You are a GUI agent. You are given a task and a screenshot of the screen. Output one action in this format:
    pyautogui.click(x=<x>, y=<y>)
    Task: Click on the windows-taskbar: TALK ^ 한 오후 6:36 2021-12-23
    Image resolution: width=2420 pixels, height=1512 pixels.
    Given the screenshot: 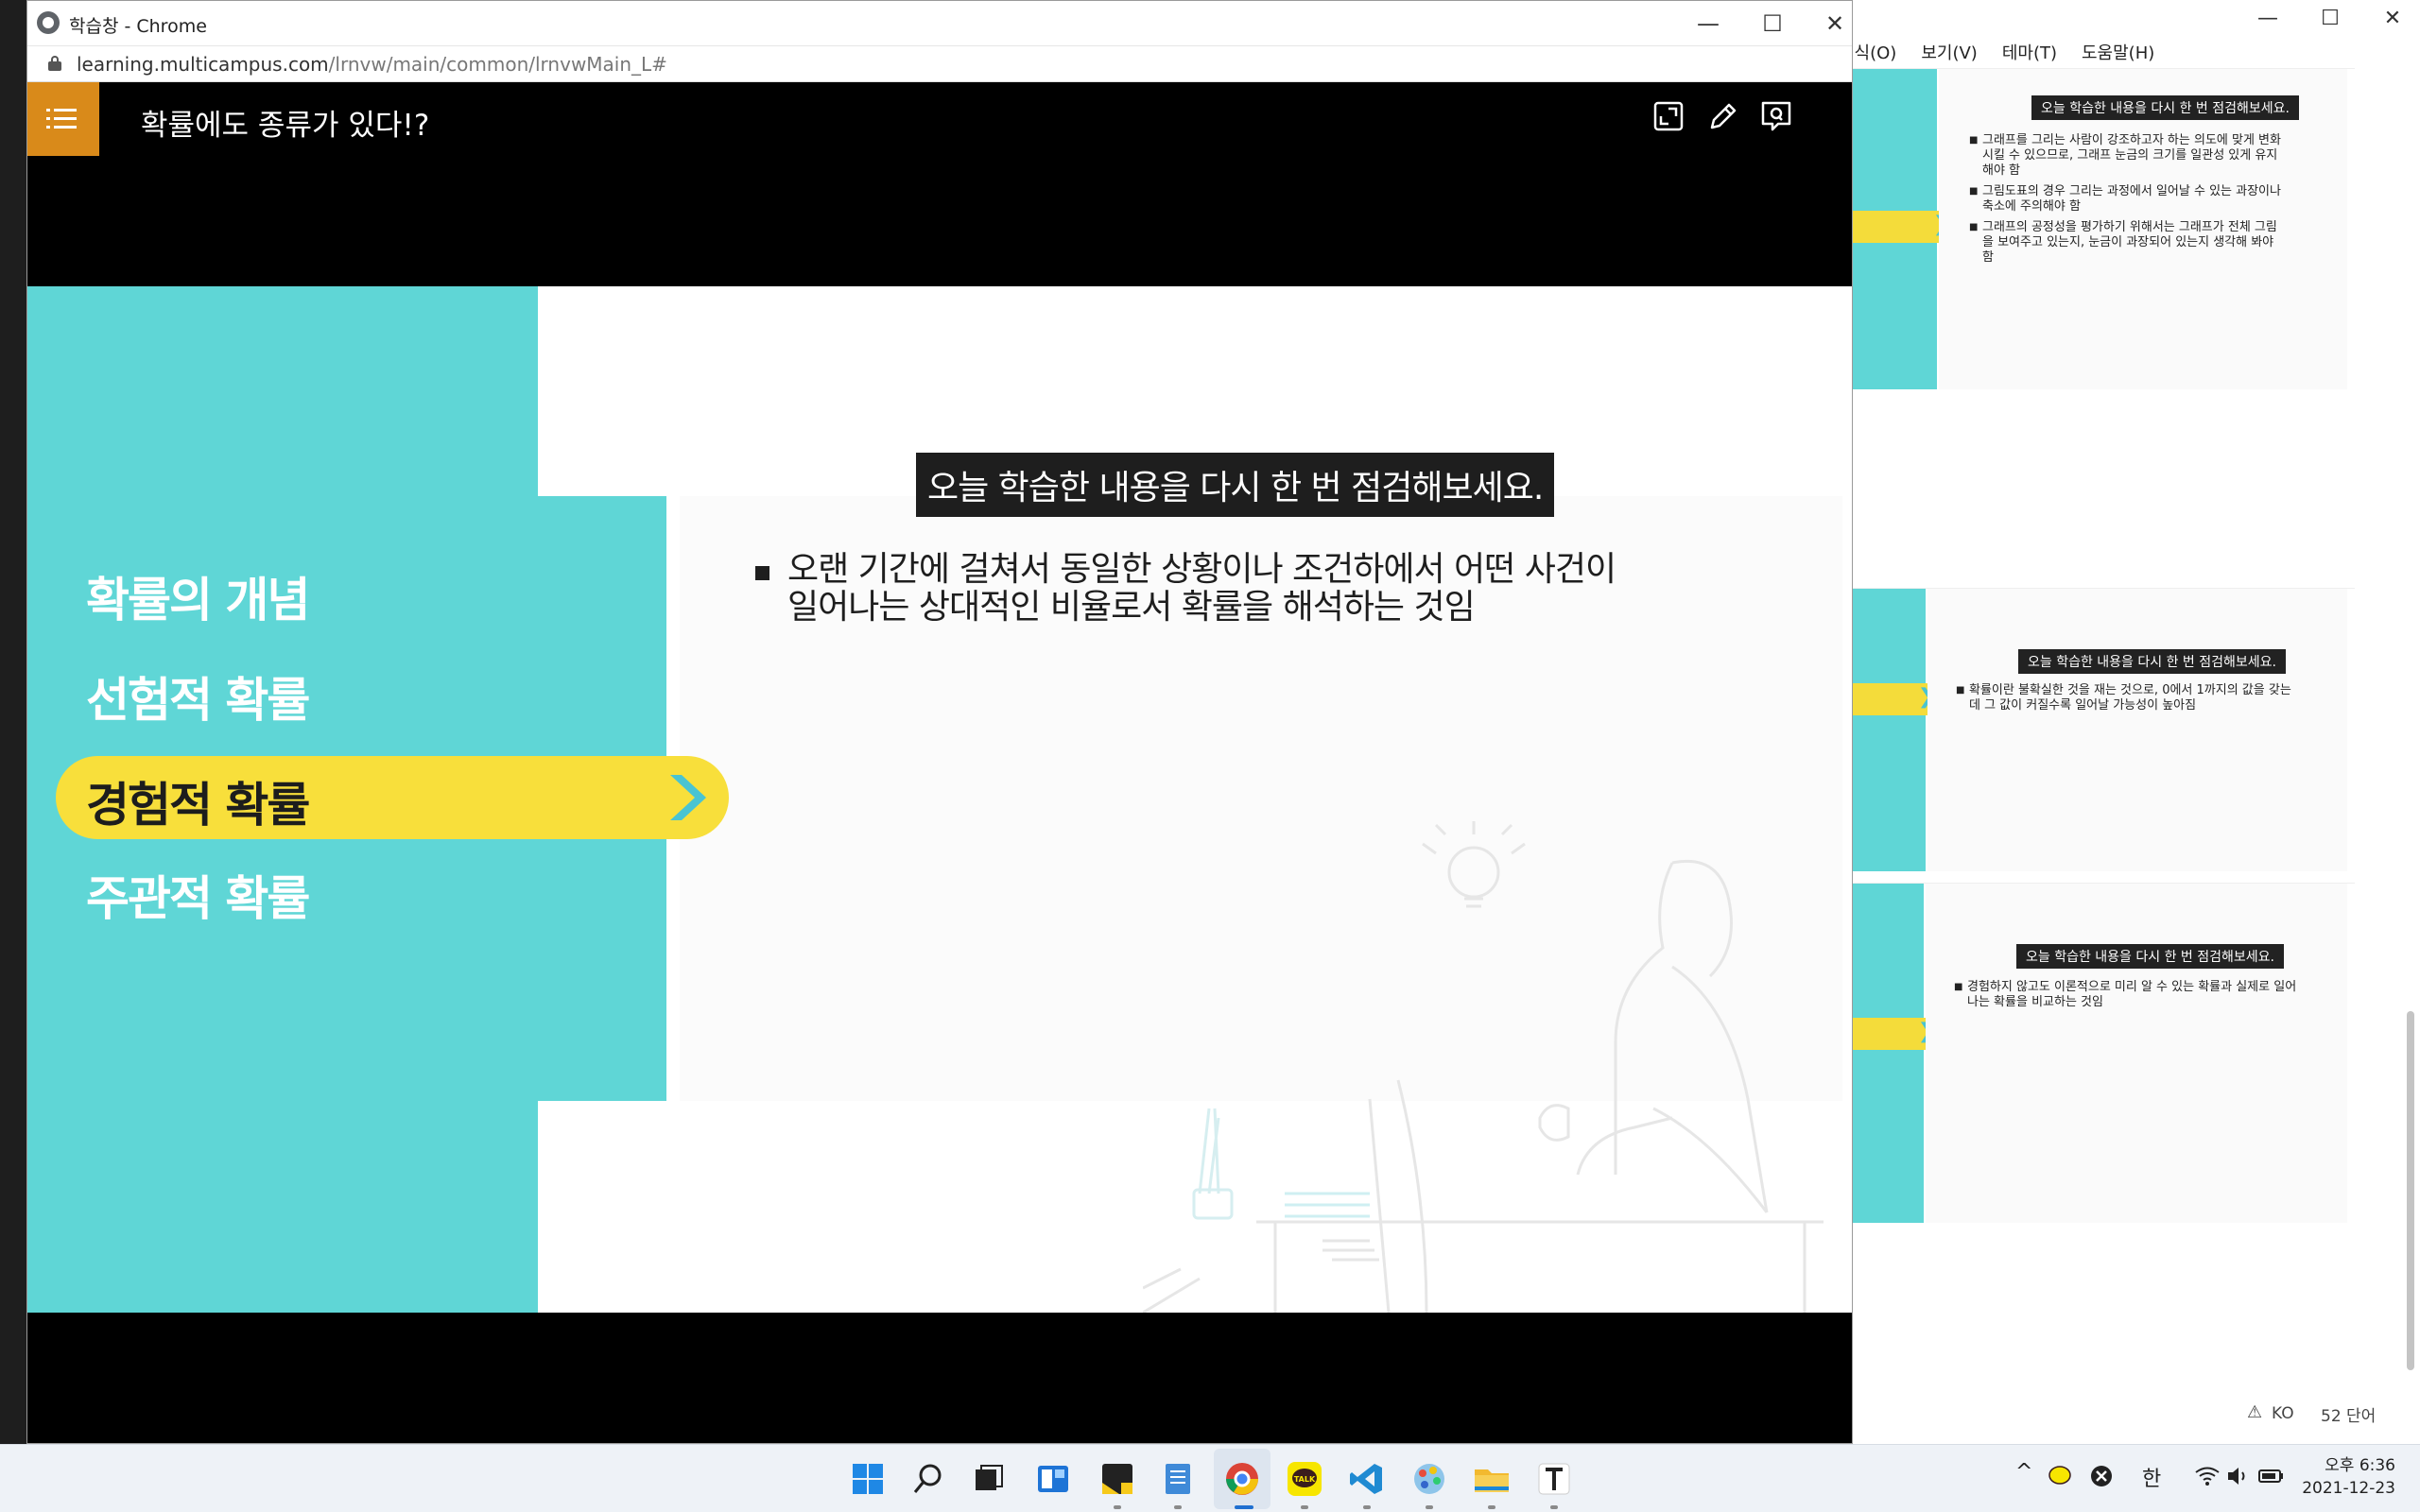 What is the action you would take?
    pyautogui.click(x=1210, y=1478)
    